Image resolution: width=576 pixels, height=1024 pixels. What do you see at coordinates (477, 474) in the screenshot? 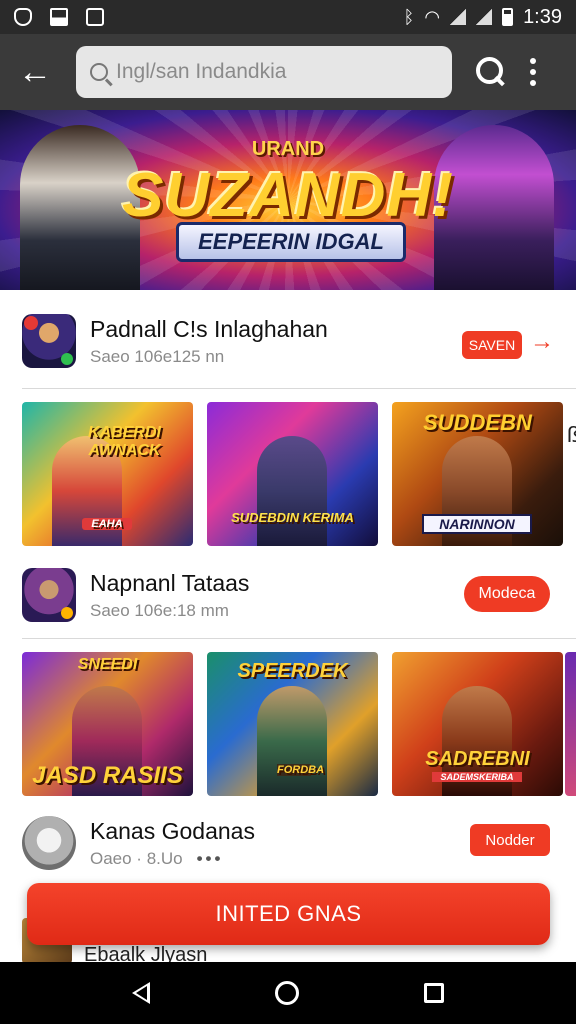
I see `game-card: SUDDEBN NARINNON` at bounding box center [477, 474].